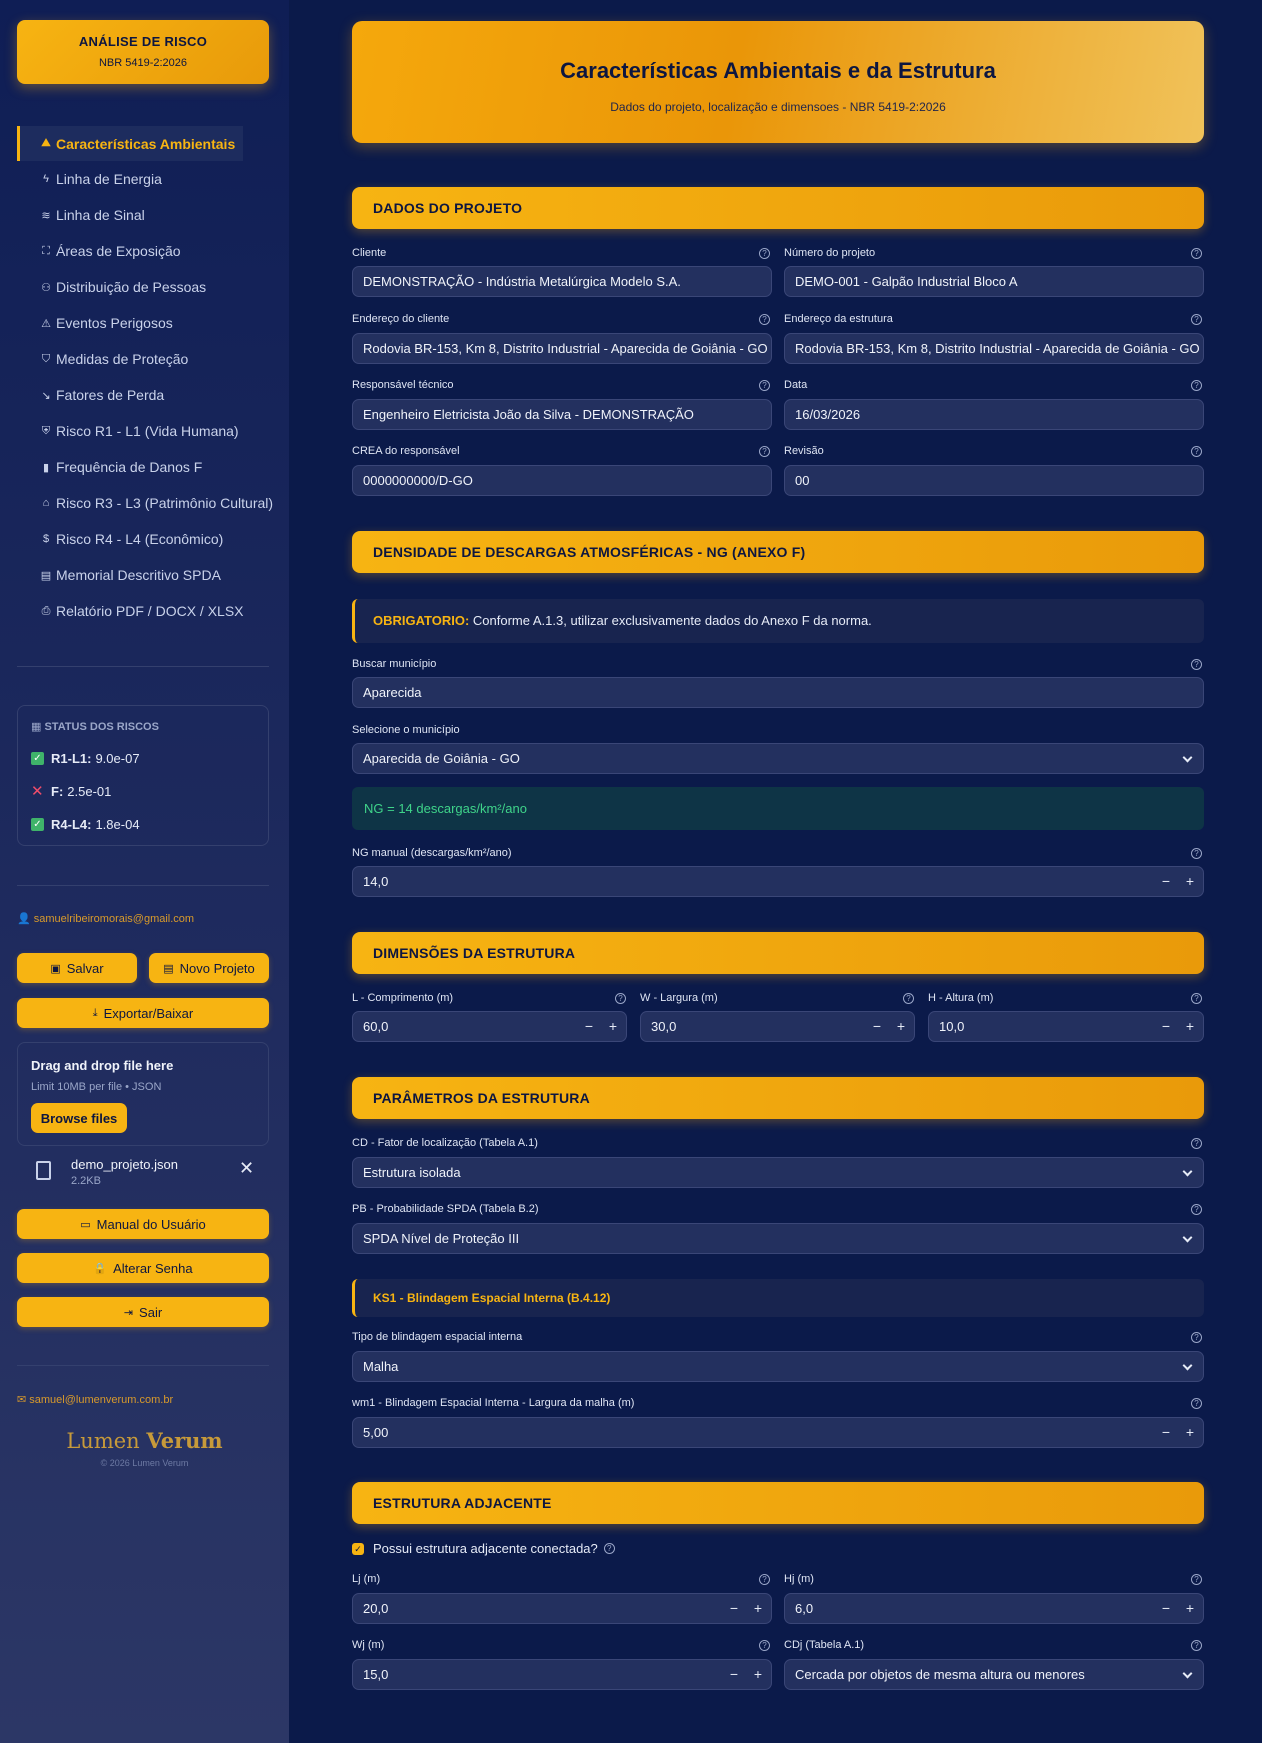 This screenshot has width=1262, height=1743. What do you see at coordinates (153, 323) in the screenshot?
I see `nav-item-eventos-perigosos: ⚠ Eventos Perigosos` at bounding box center [153, 323].